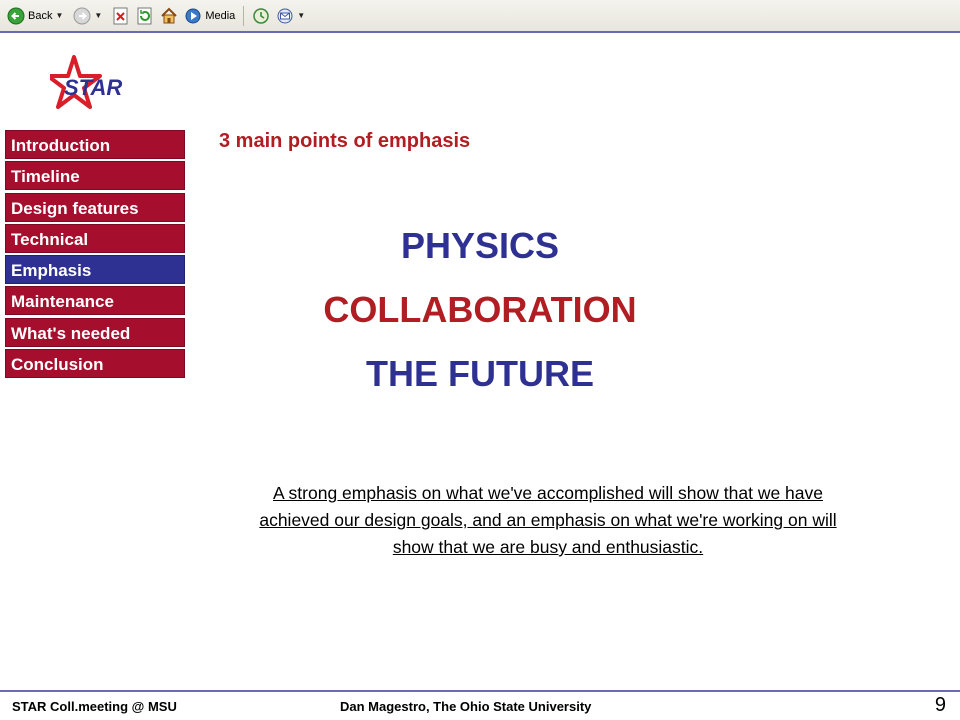  Describe the element at coordinates (220, 15) in the screenshot. I see `media-label: Media` at that location.